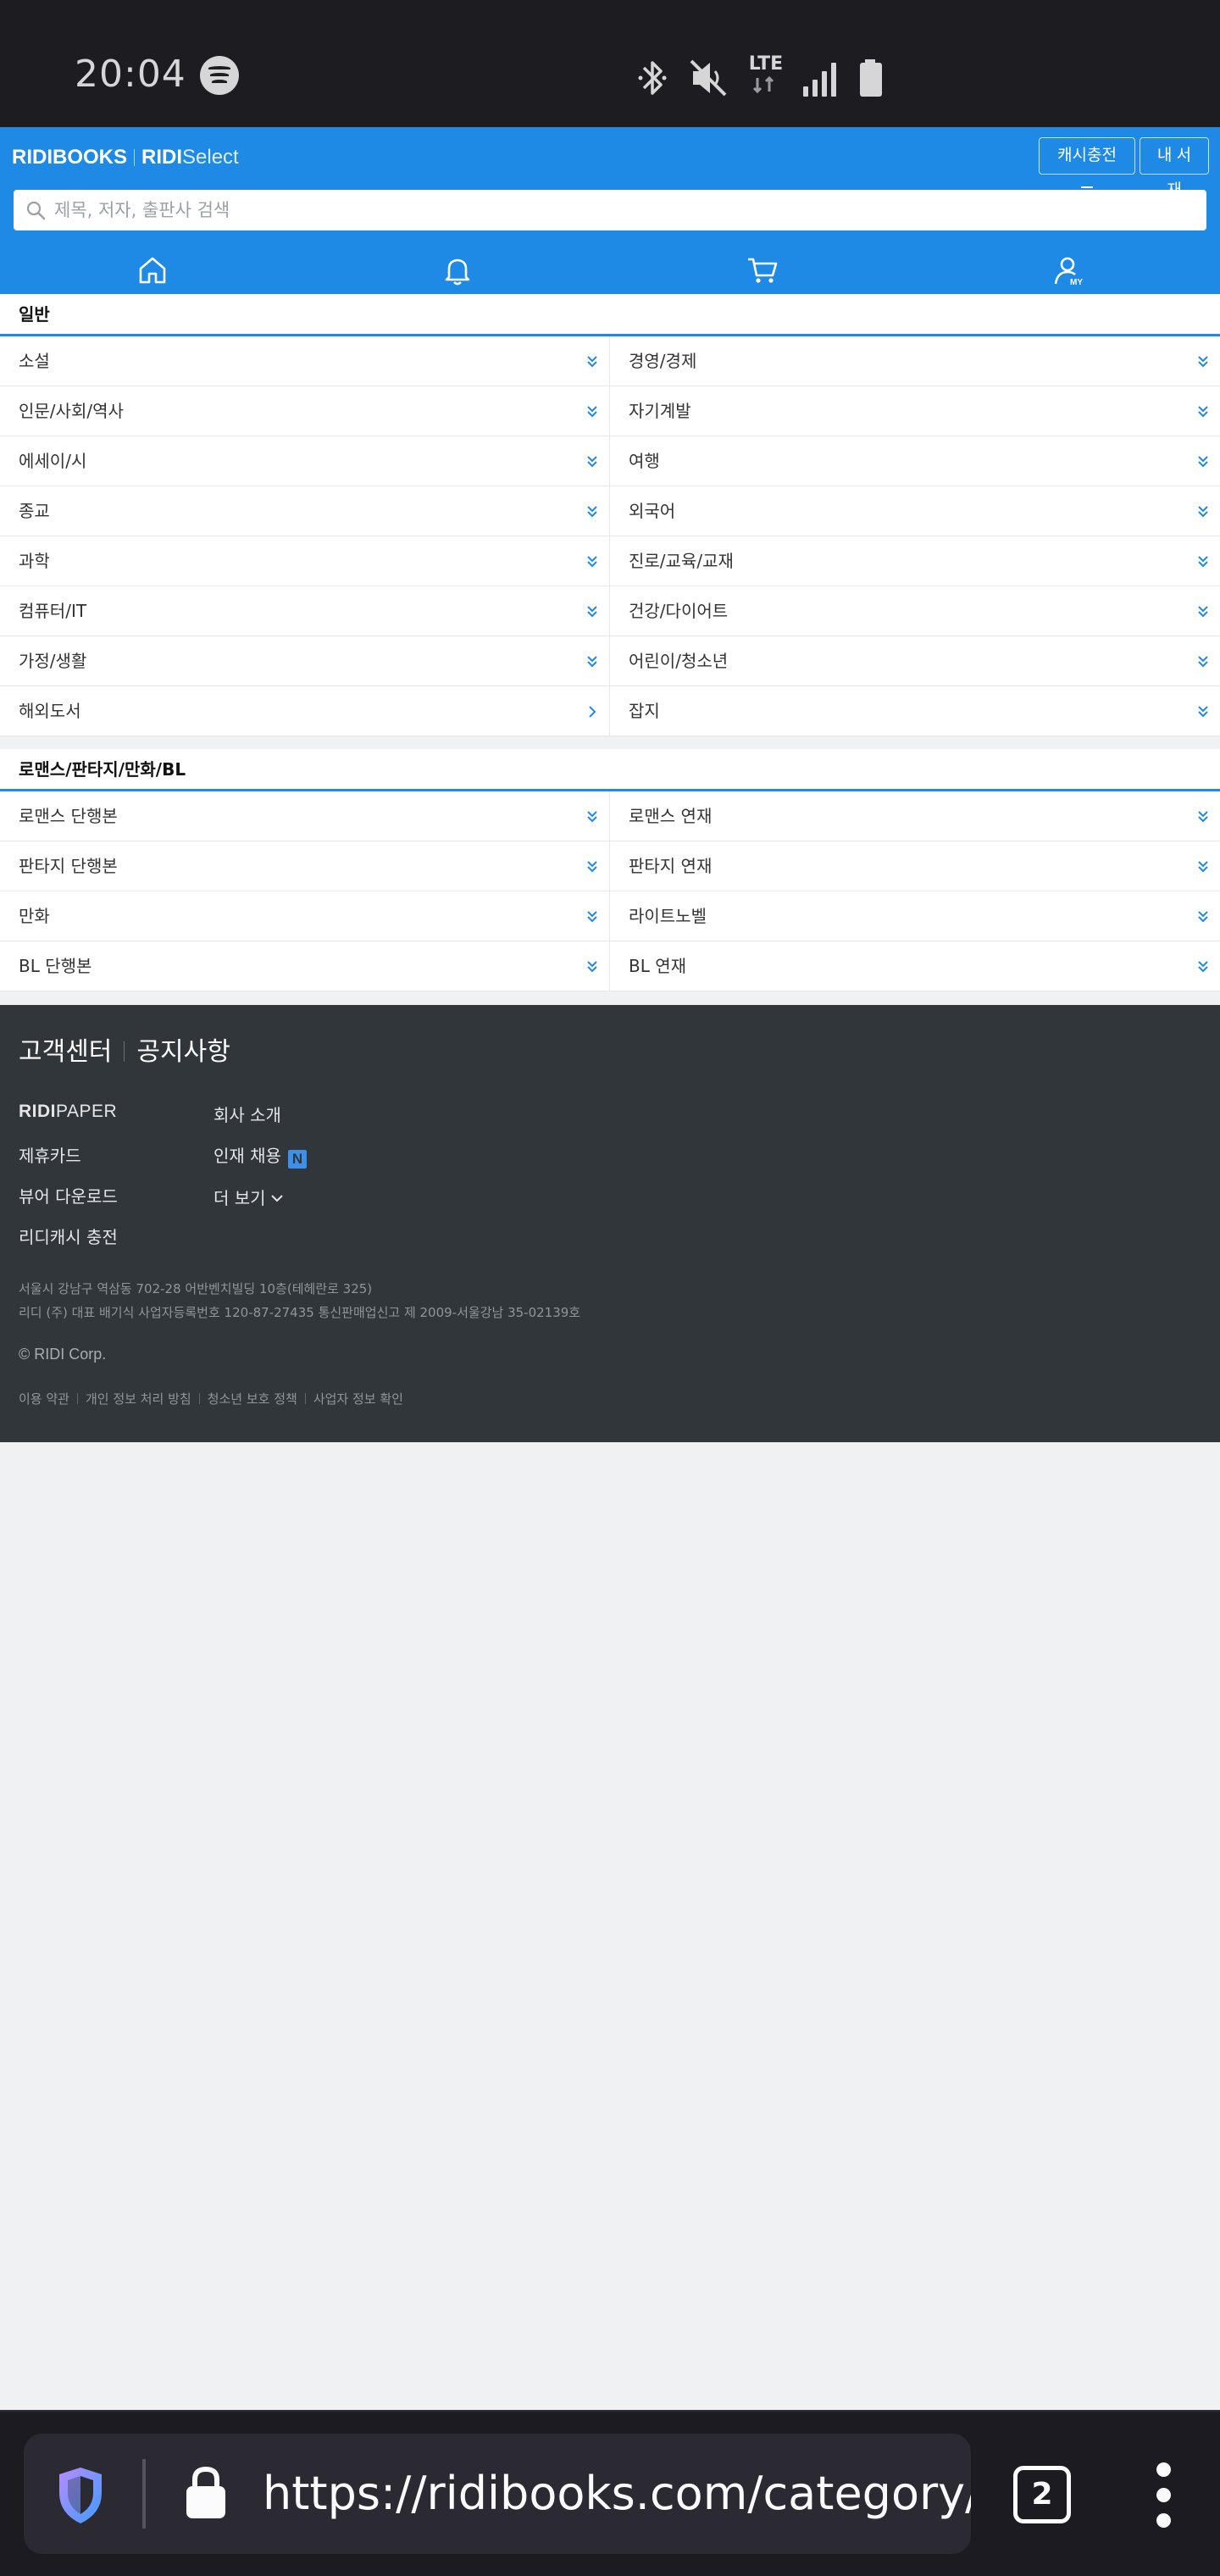 The height and width of the screenshot is (2576, 1220). What do you see at coordinates (53, 461) in the screenshot?
I see `category-label: 에세이/시` at bounding box center [53, 461].